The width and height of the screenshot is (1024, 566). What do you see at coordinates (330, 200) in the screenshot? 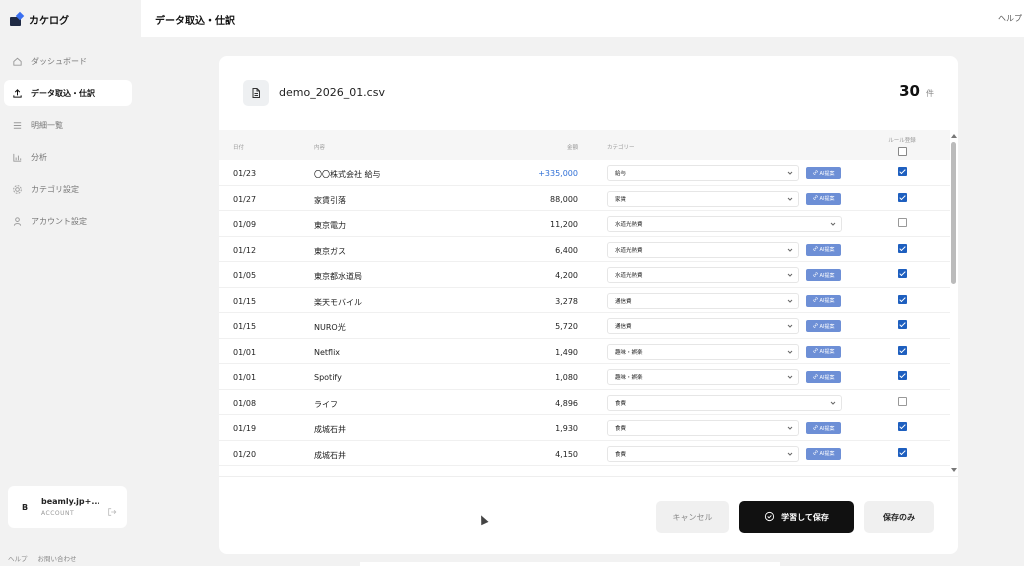
I see `row-description: 家賃引落` at bounding box center [330, 200].